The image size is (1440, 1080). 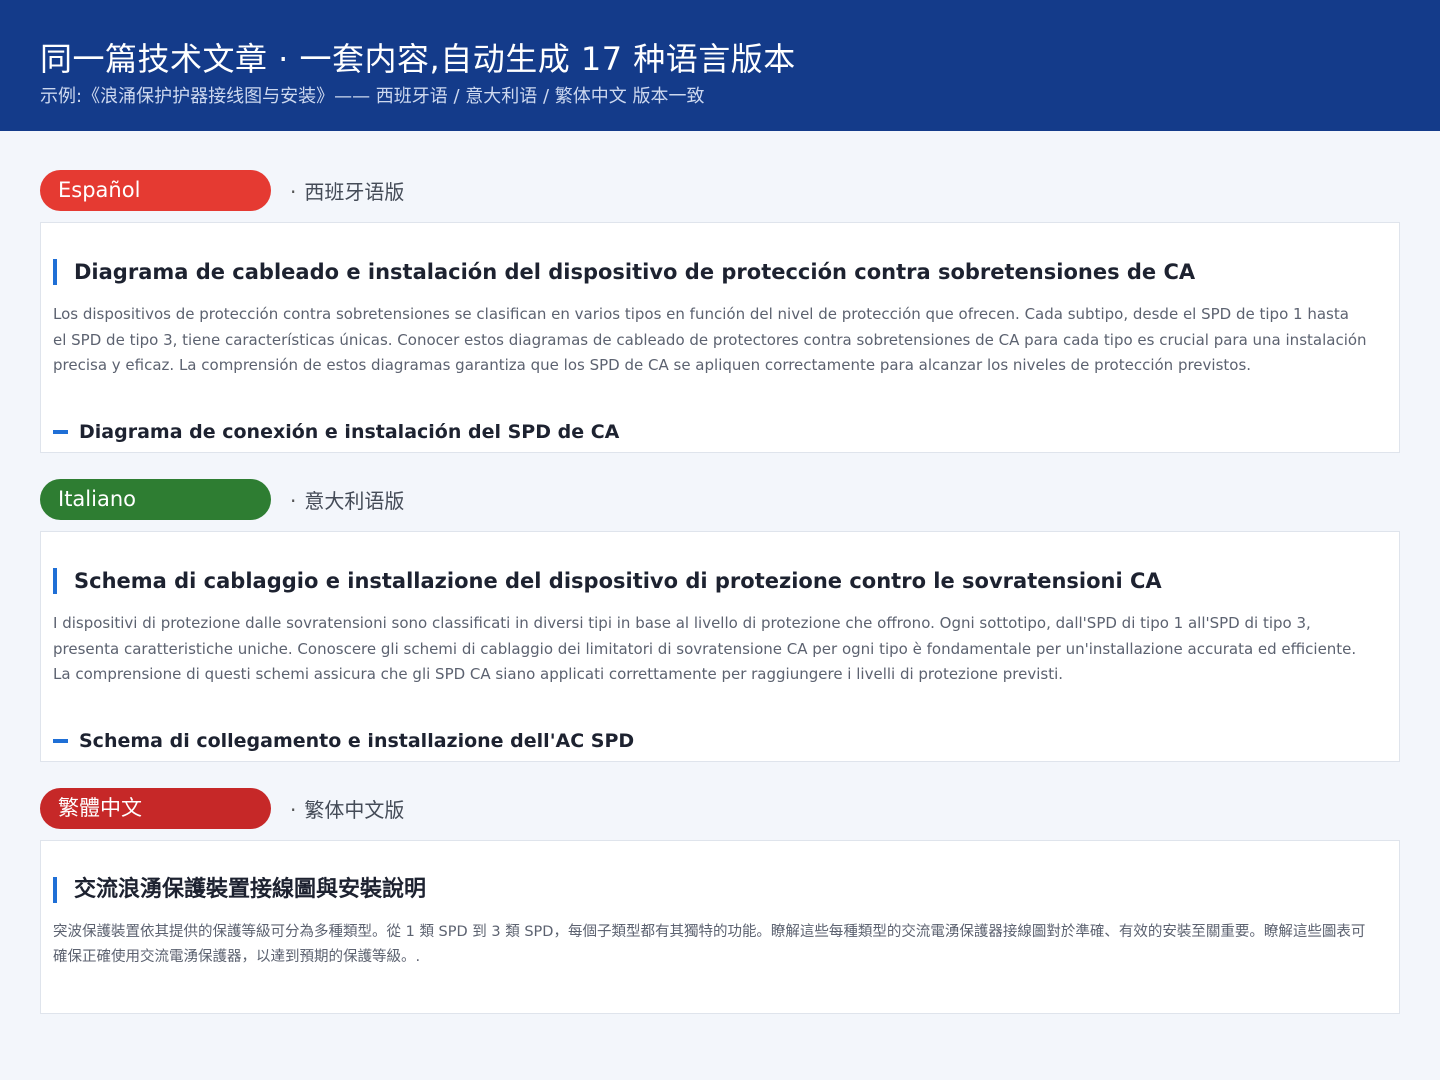 I want to click on page-title: 同一篇技术文章 · 一套内容,自动生成 17 种语言版本, so click(x=418, y=59).